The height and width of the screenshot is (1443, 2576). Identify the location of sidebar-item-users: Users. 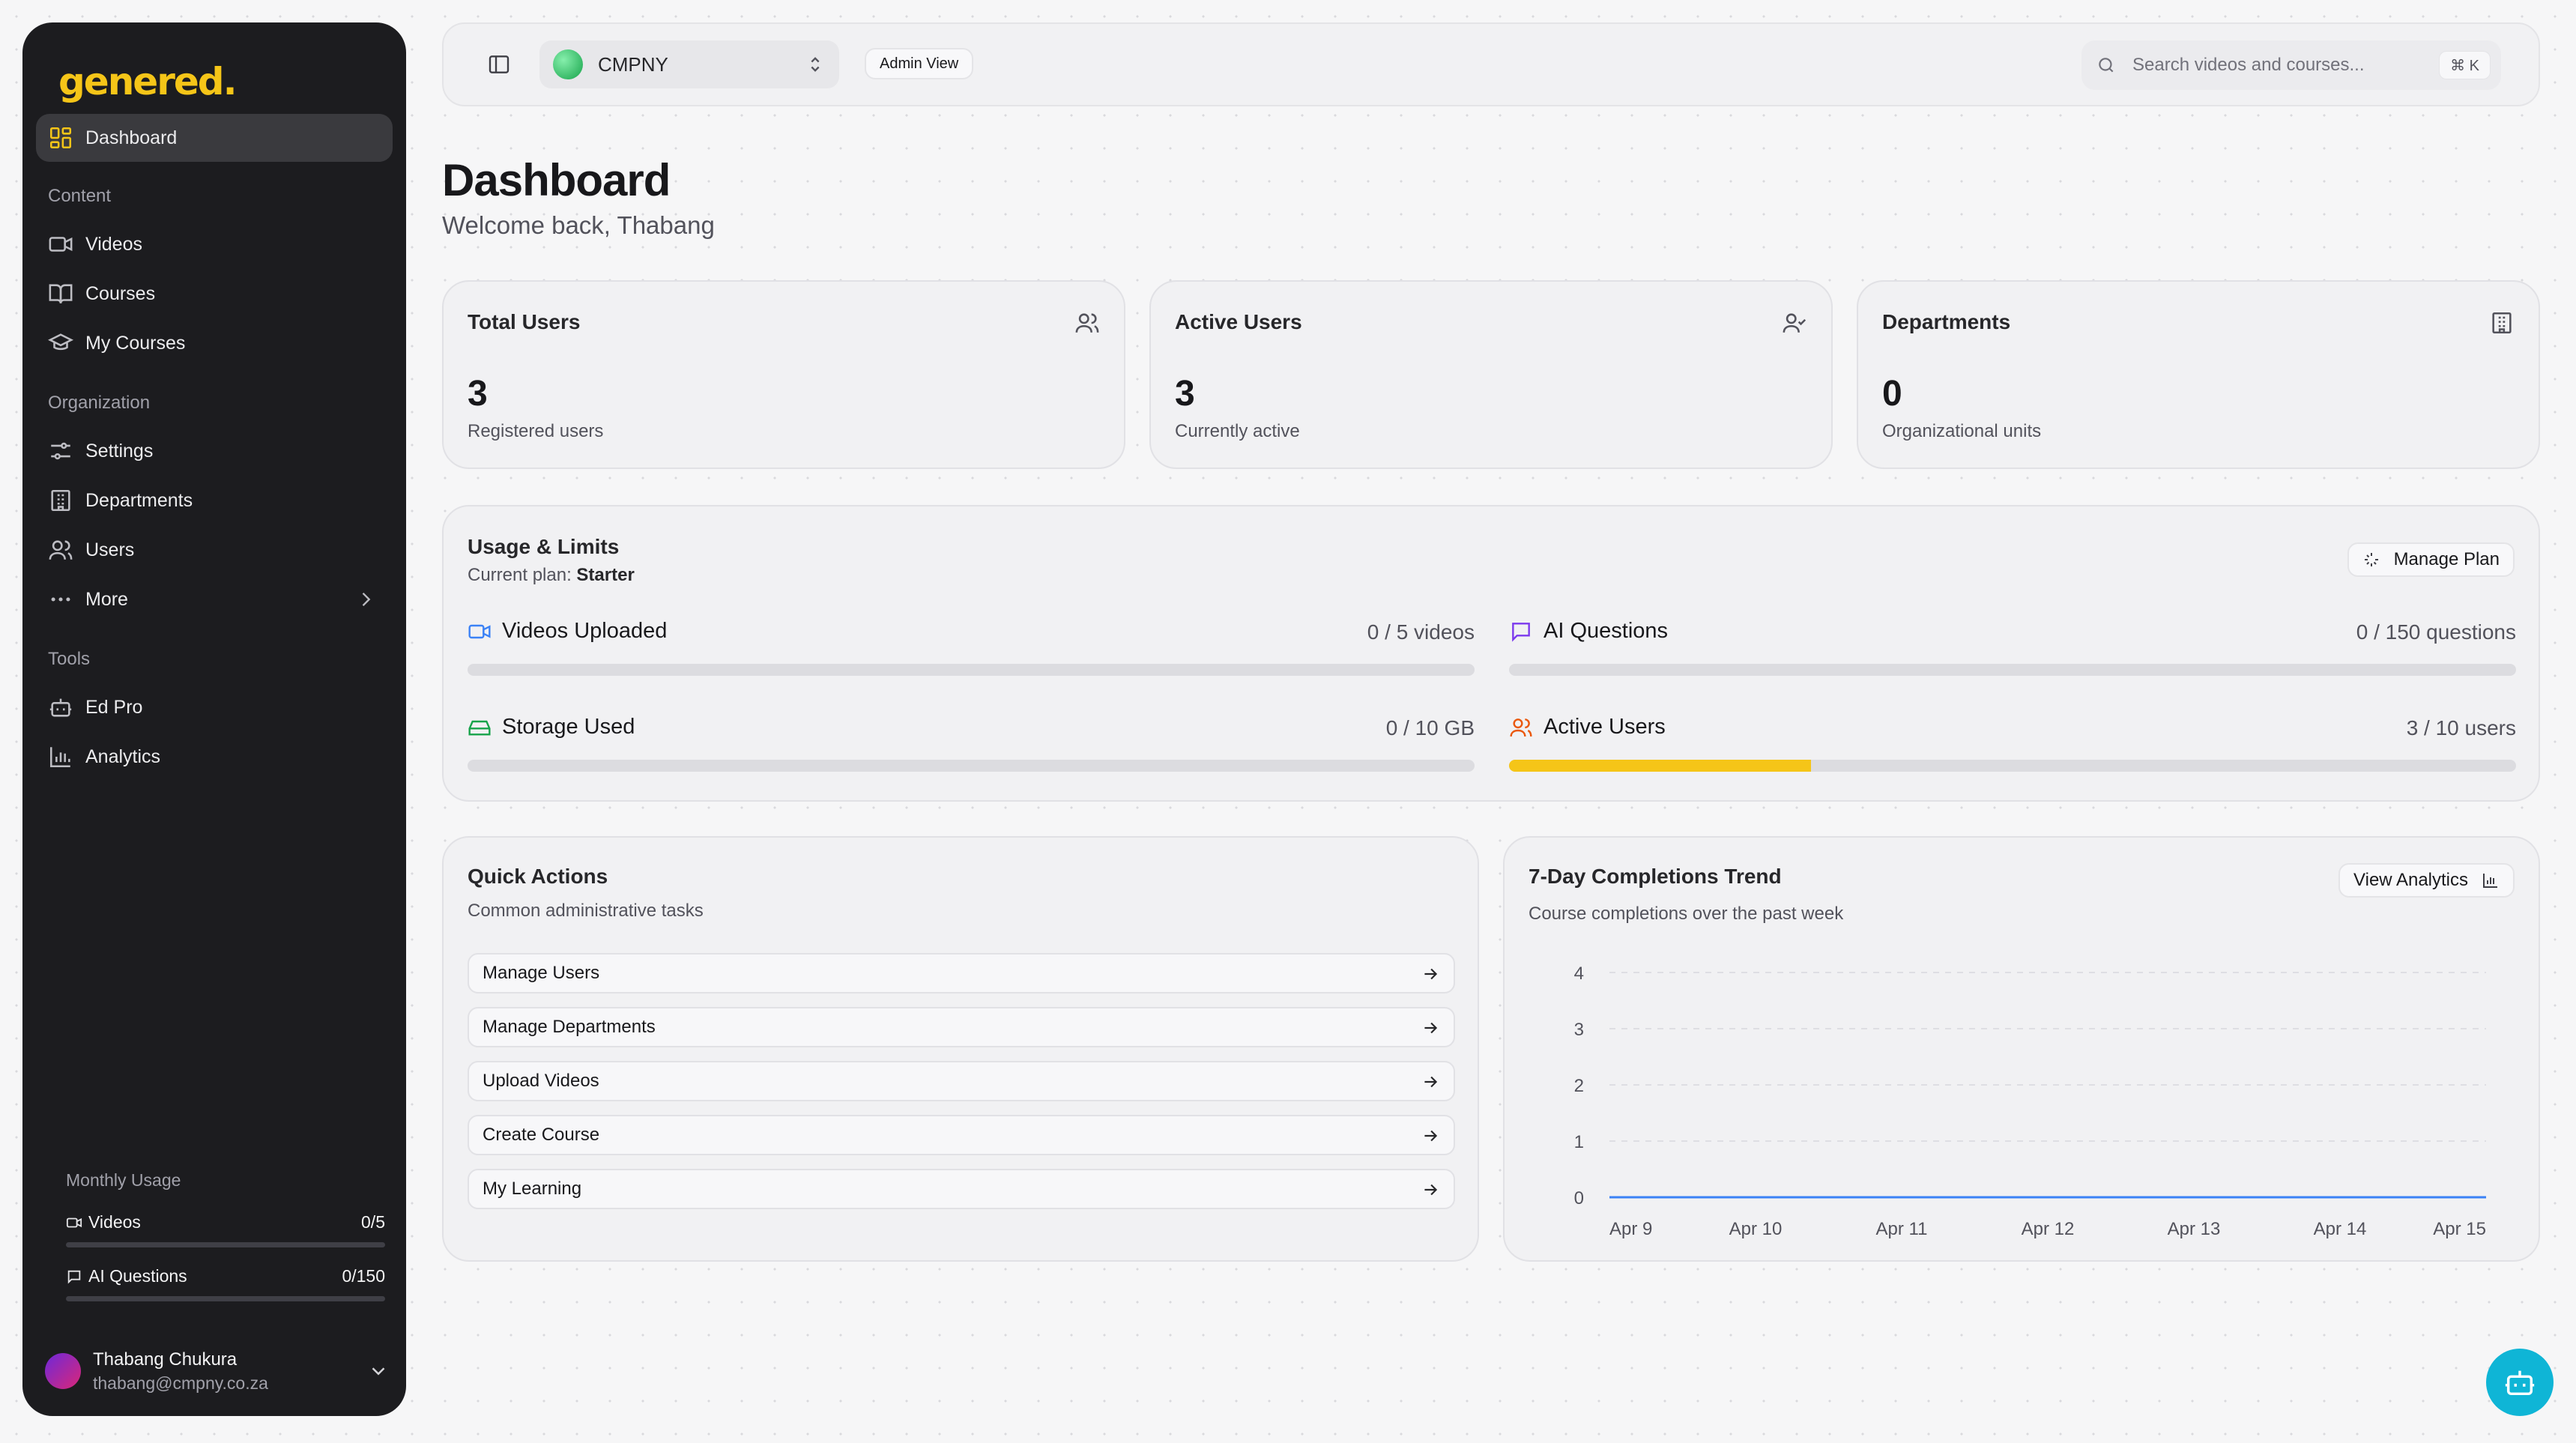
(214, 550).